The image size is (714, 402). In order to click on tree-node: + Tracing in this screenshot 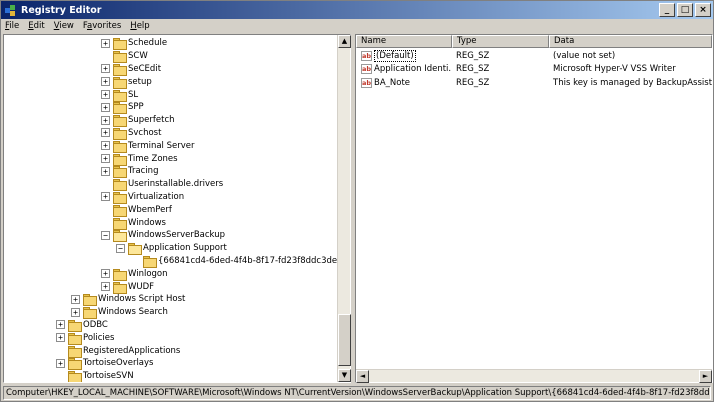, I will do `click(129, 172)`.